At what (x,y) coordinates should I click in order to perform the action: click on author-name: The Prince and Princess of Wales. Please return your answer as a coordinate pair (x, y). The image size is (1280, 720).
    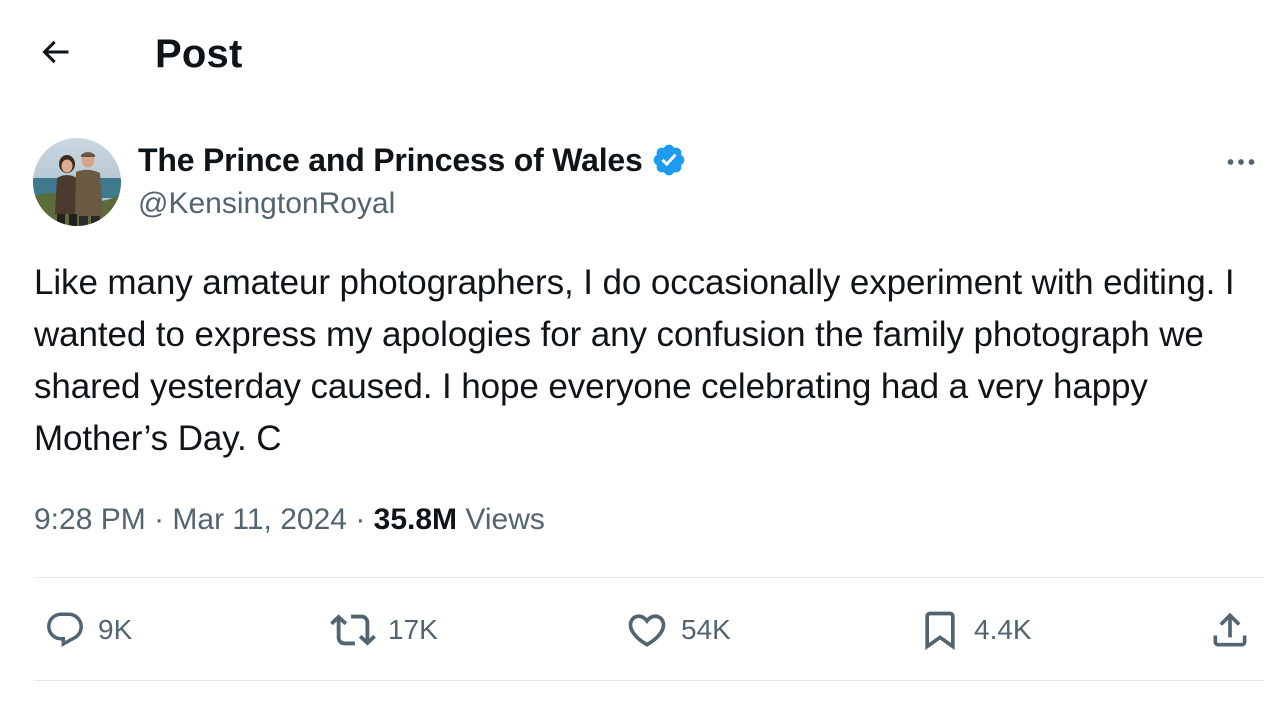
    Looking at the image, I should click on (390, 160).